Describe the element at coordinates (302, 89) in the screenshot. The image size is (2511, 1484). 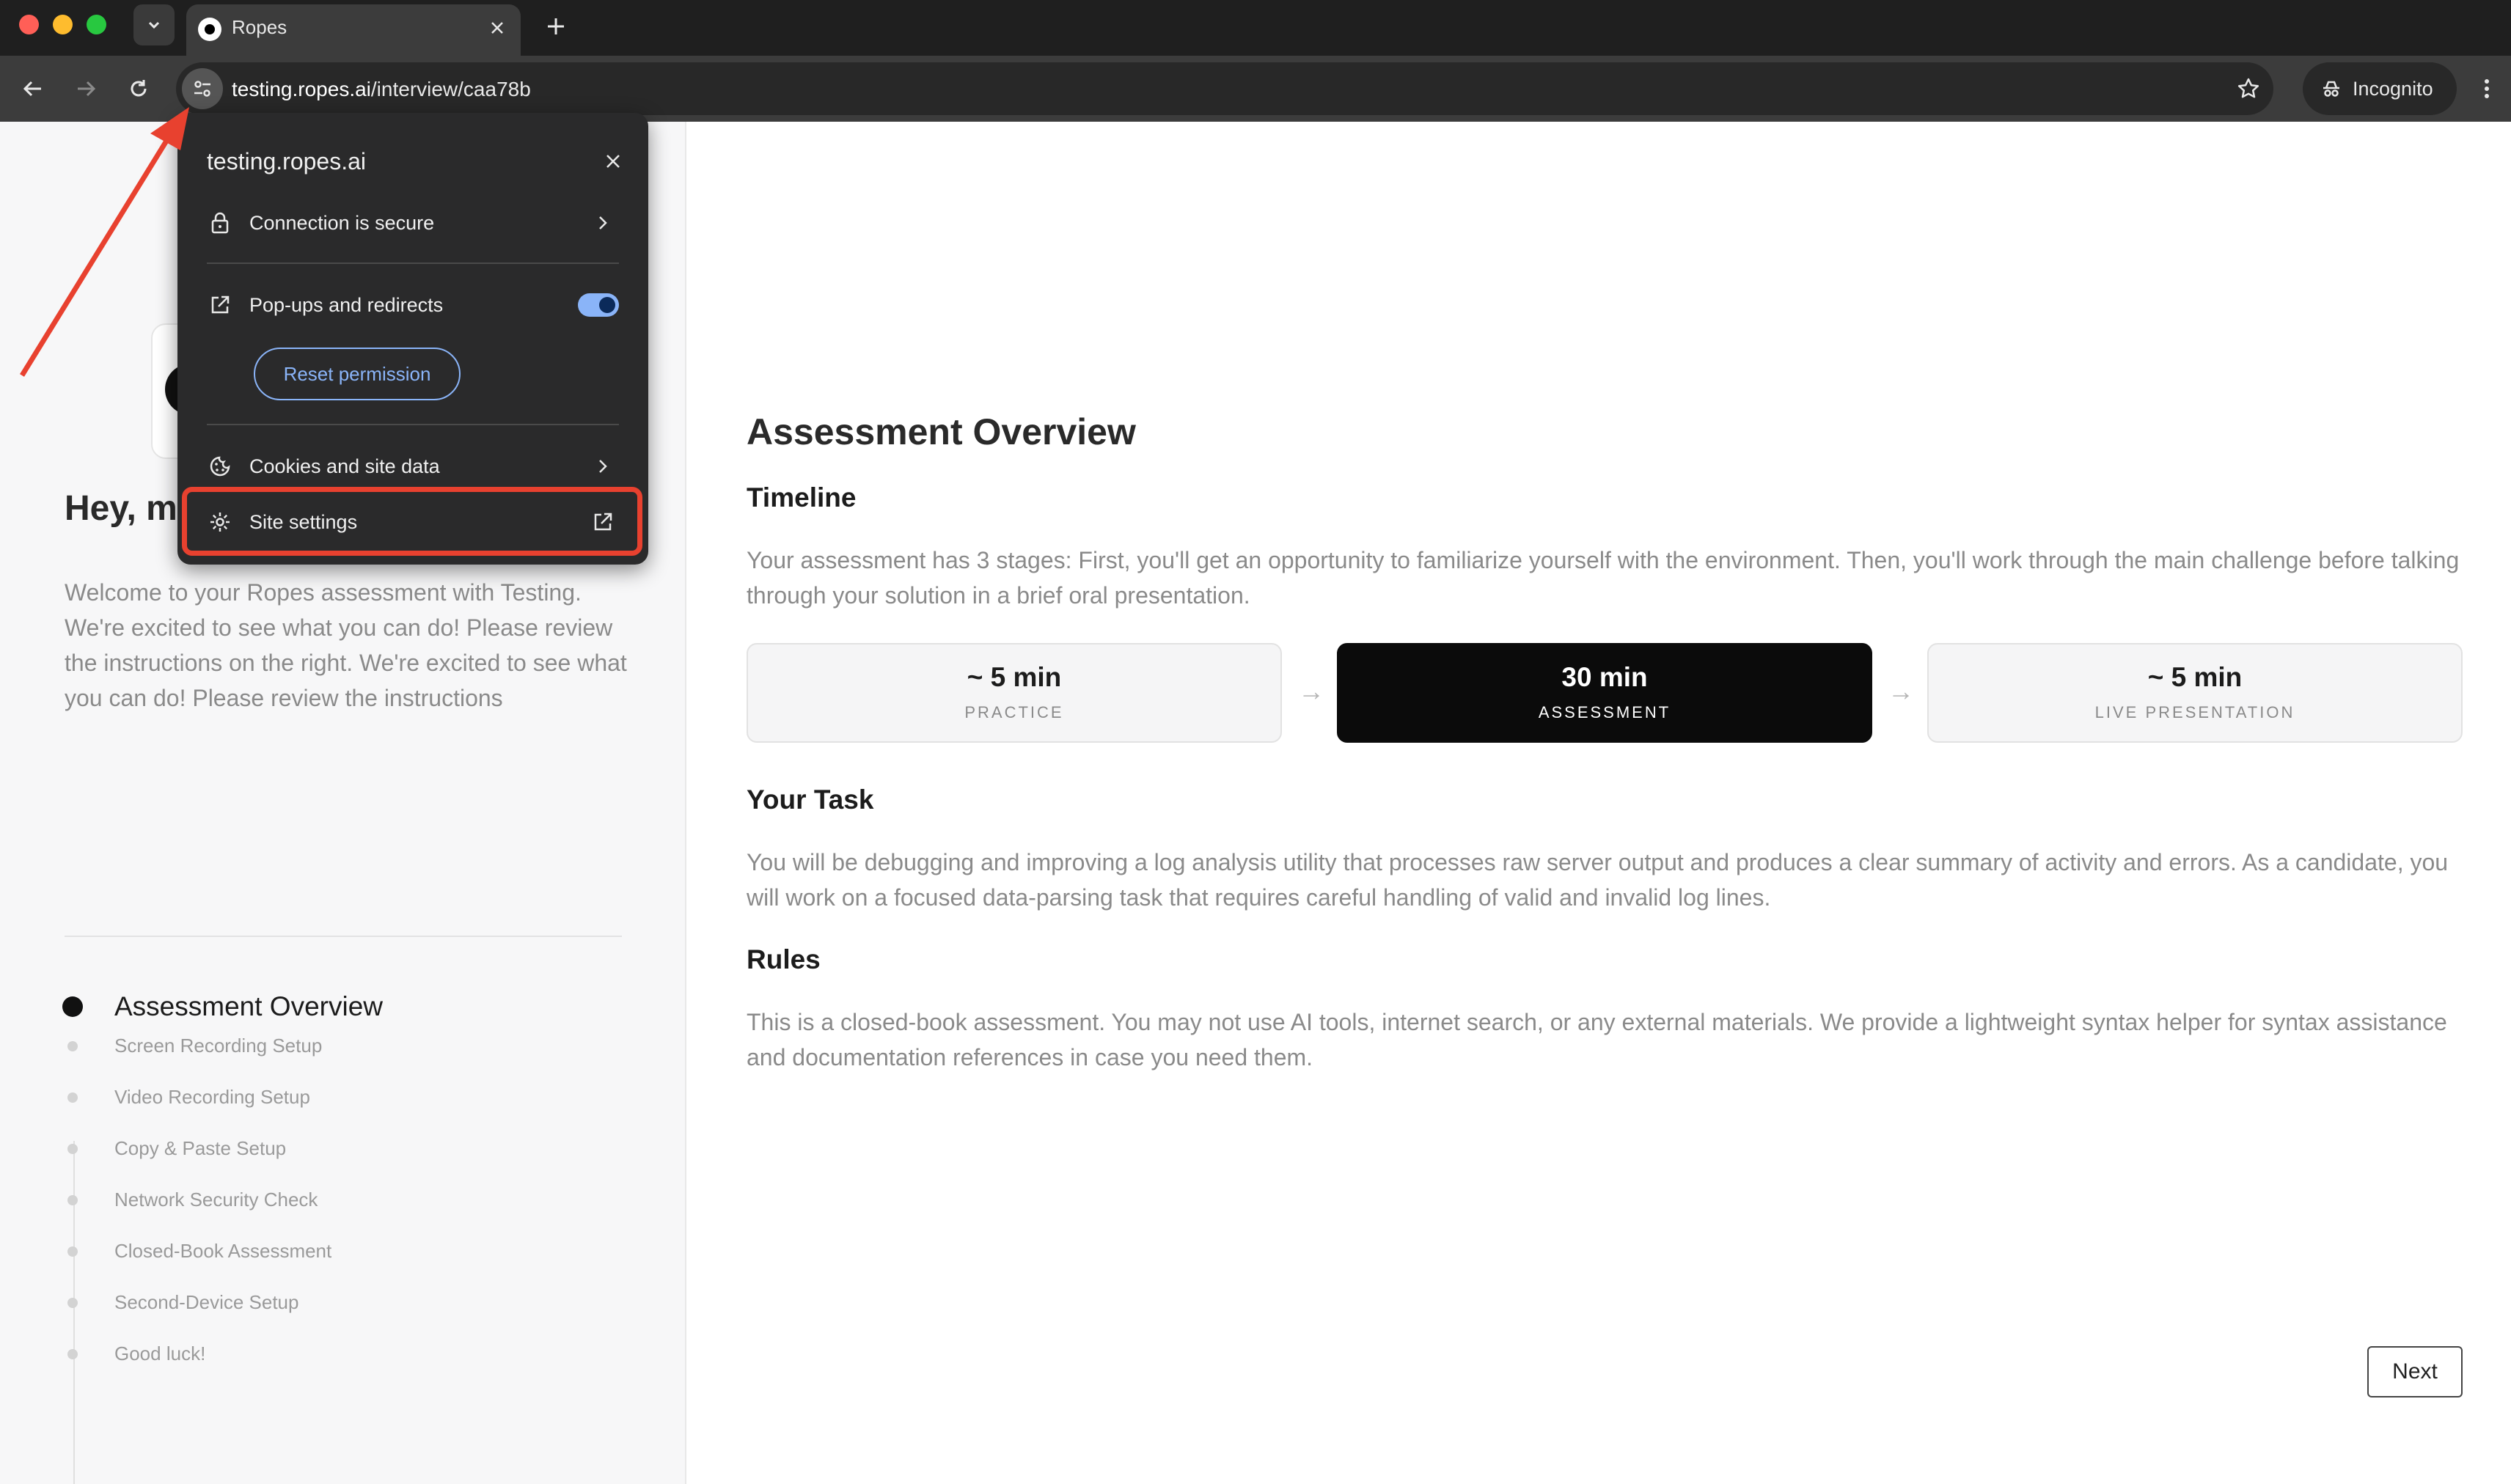
I see `url-host: testing.ropes.ai` at that location.